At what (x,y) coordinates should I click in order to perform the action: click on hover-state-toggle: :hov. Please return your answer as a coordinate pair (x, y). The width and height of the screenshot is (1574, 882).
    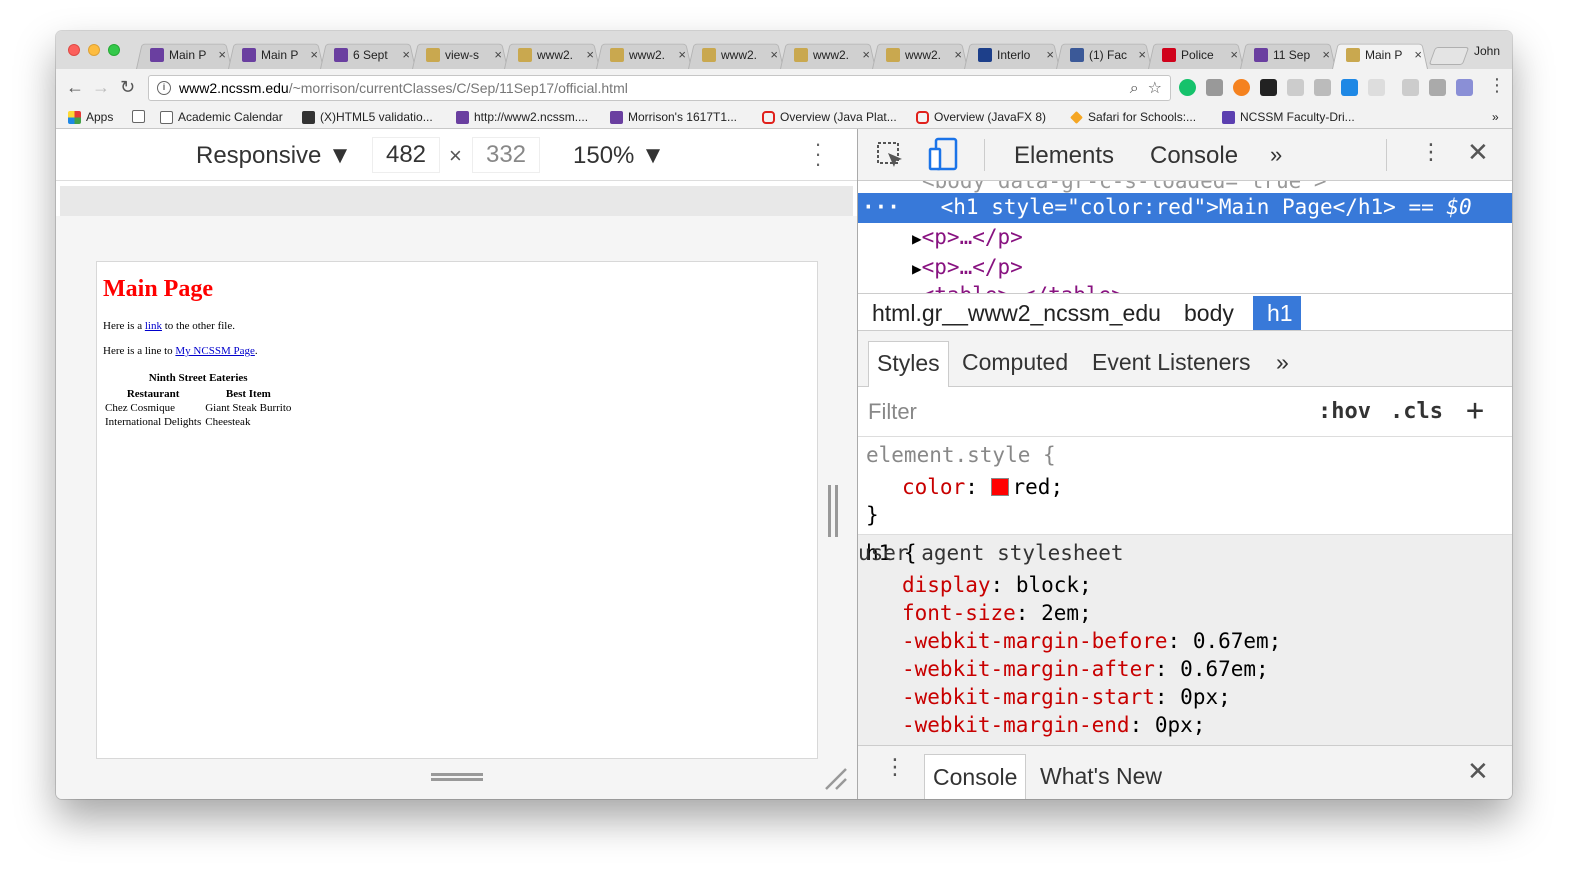
    Looking at the image, I should click on (1344, 411).